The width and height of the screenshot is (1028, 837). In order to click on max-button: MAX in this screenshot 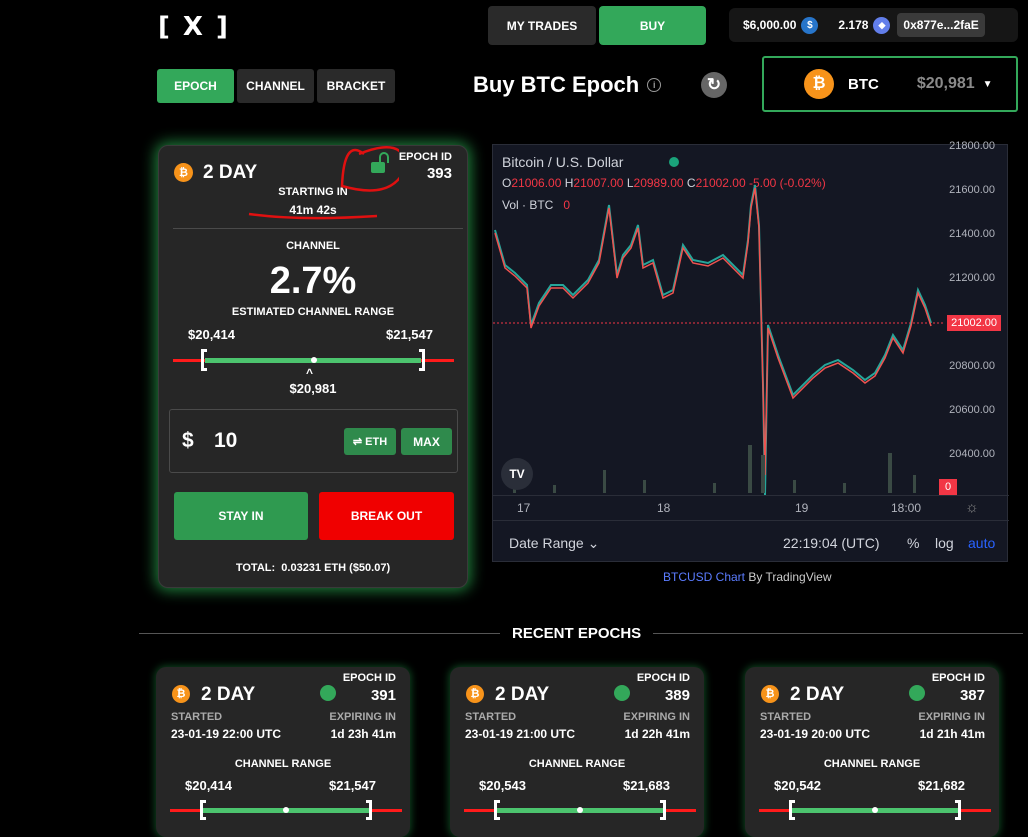, I will do `click(426, 441)`.